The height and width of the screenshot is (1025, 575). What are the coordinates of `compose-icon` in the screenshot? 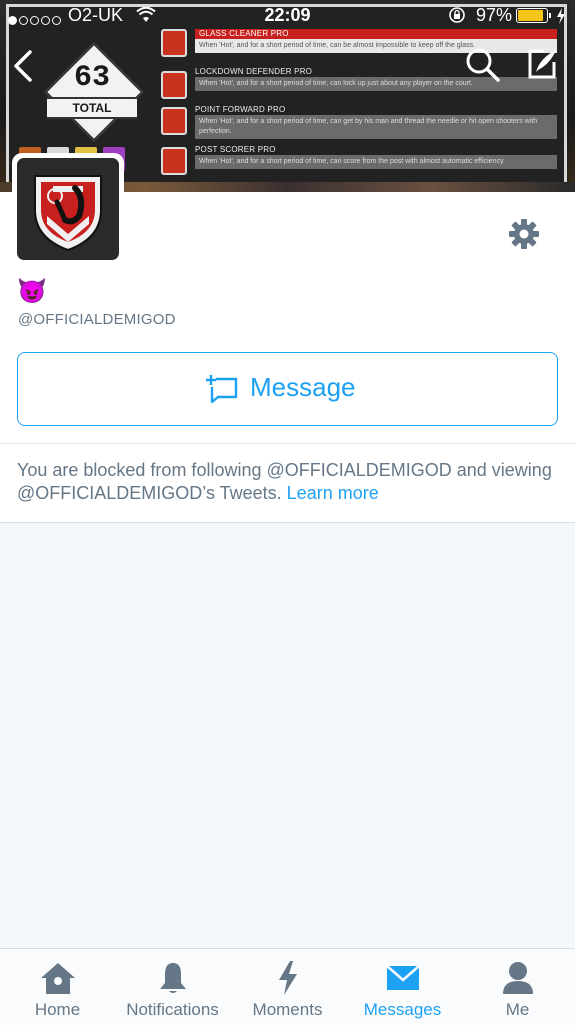 It's located at (542, 64).